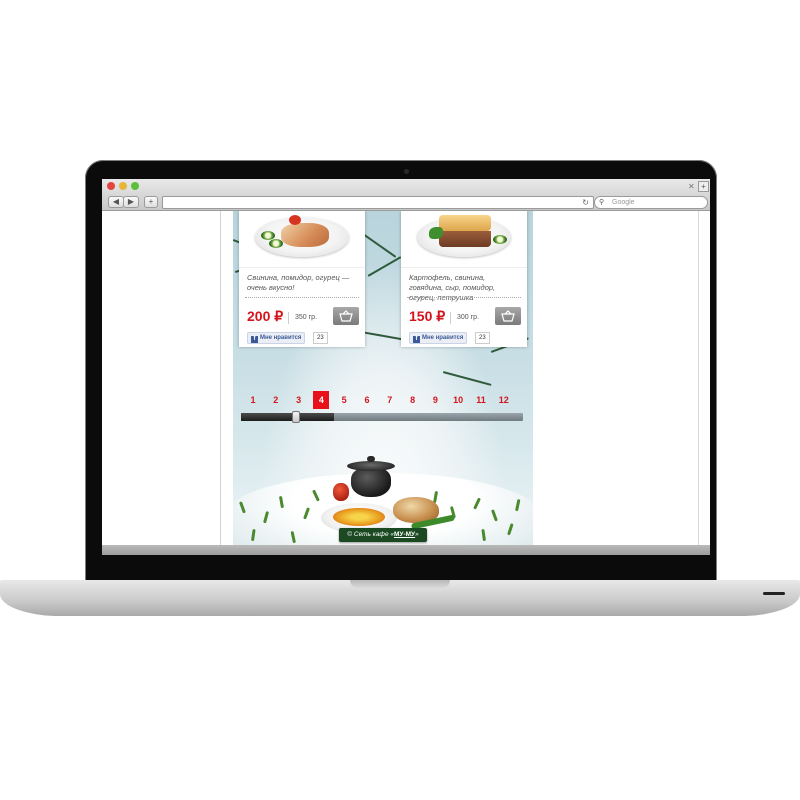 This screenshot has width=800, height=800. Describe the element at coordinates (295, 220) in the screenshot. I see `tomato-image` at that location.